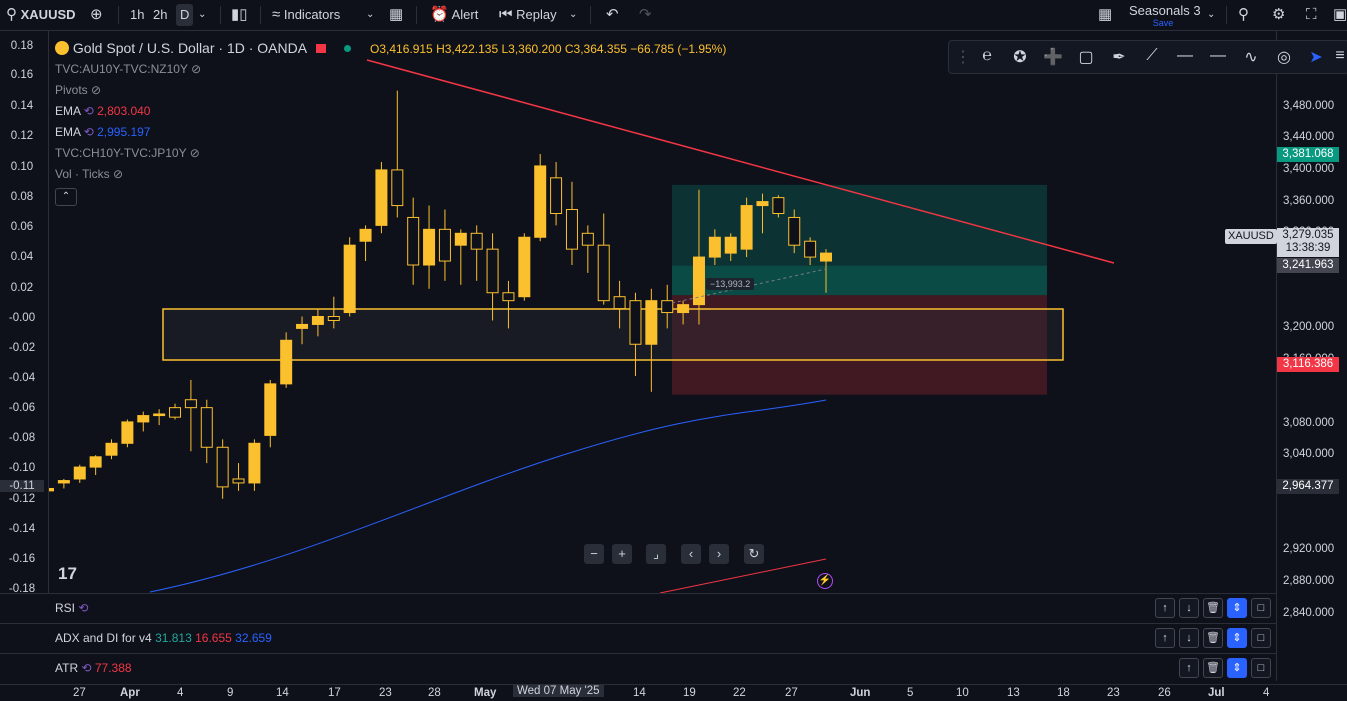  I want to click on tradingview-logo-icon: 17, so click(67, 574).